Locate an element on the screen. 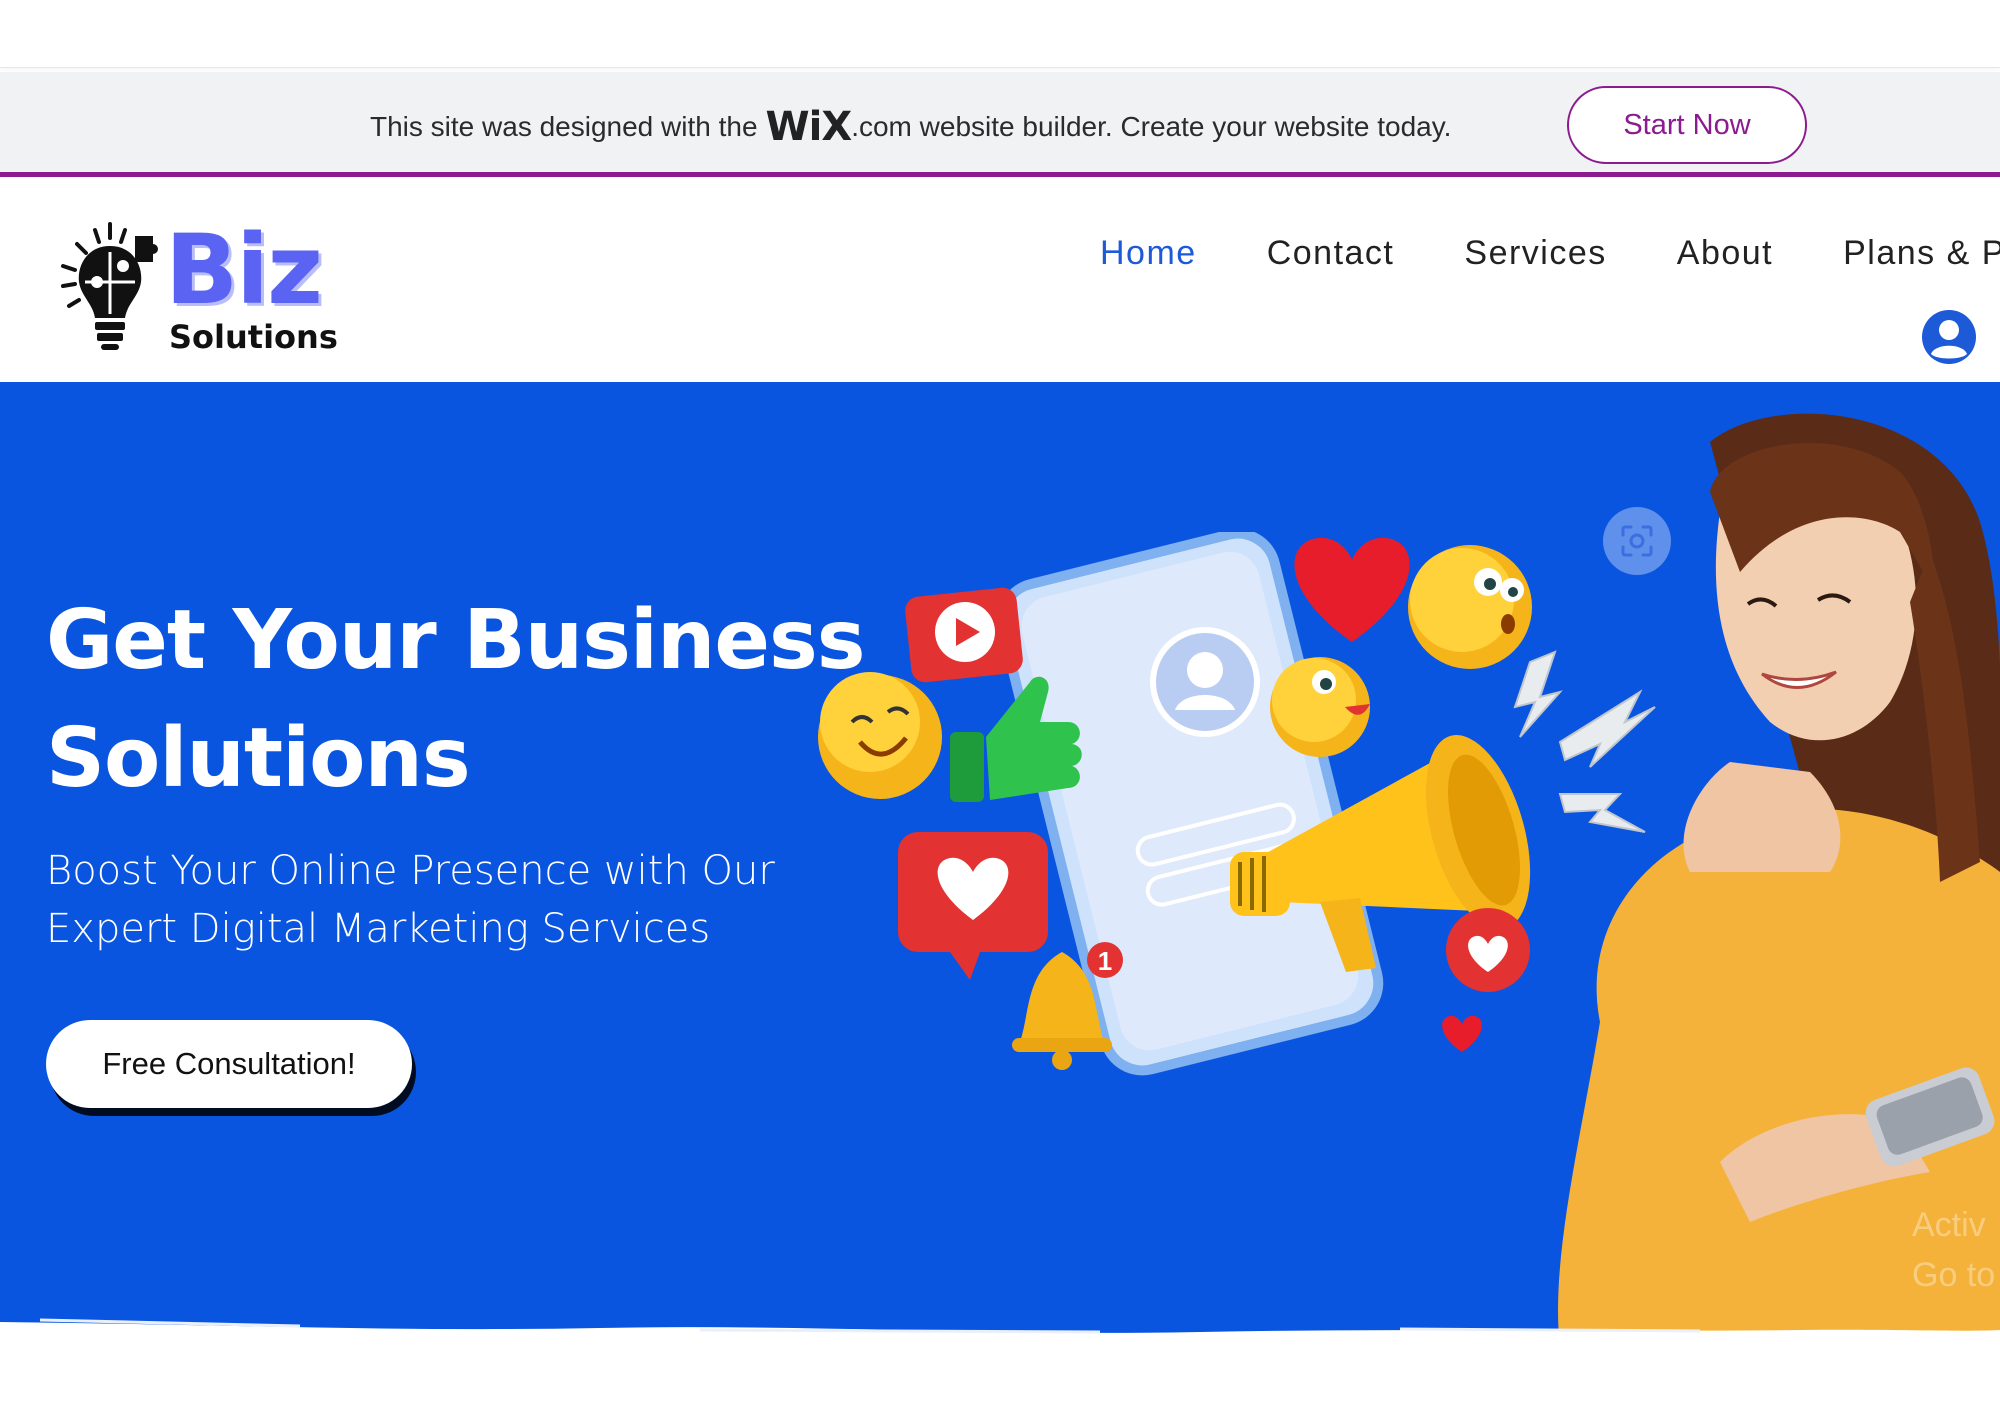 This screenshot has width=2000, height=1414. lightbulb-puzzle-icon is located at coordinates (109, 286).